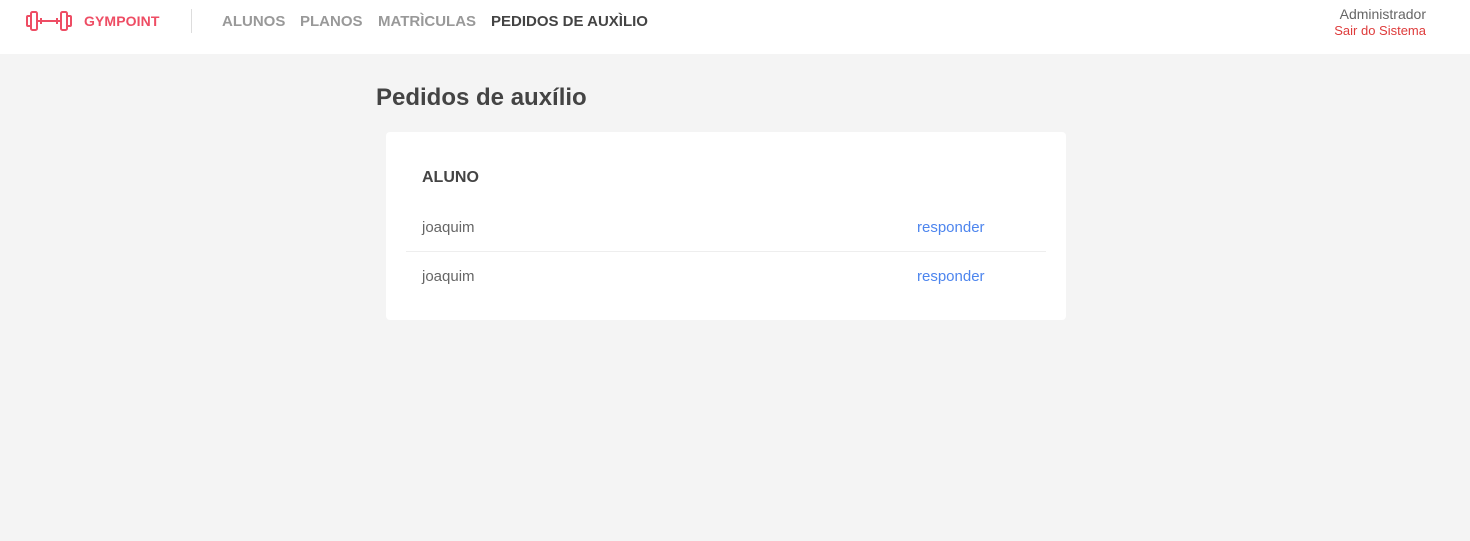 This screenshot has width=1470, height=541. Describe the element at coordinates (191, 21) in the screenshot. I see `header-divider` at that location.